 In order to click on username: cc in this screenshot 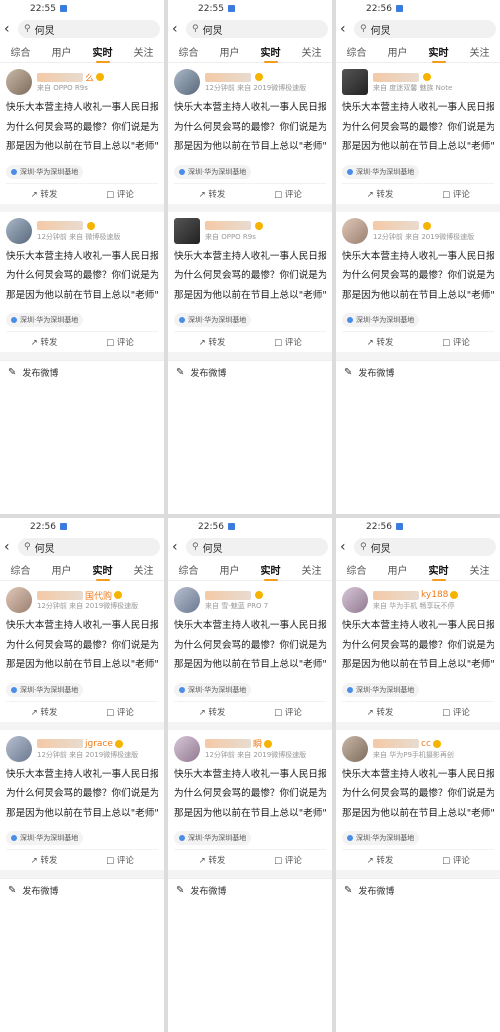, I will do `click(413, 744)`.